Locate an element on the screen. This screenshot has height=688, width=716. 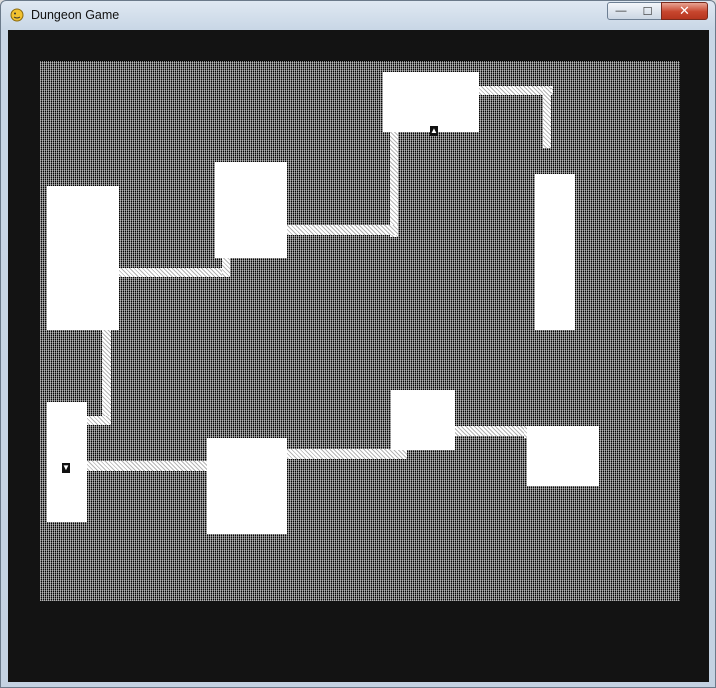
stairs-up-glyph: ▲ is located at coordinates (434, 130).